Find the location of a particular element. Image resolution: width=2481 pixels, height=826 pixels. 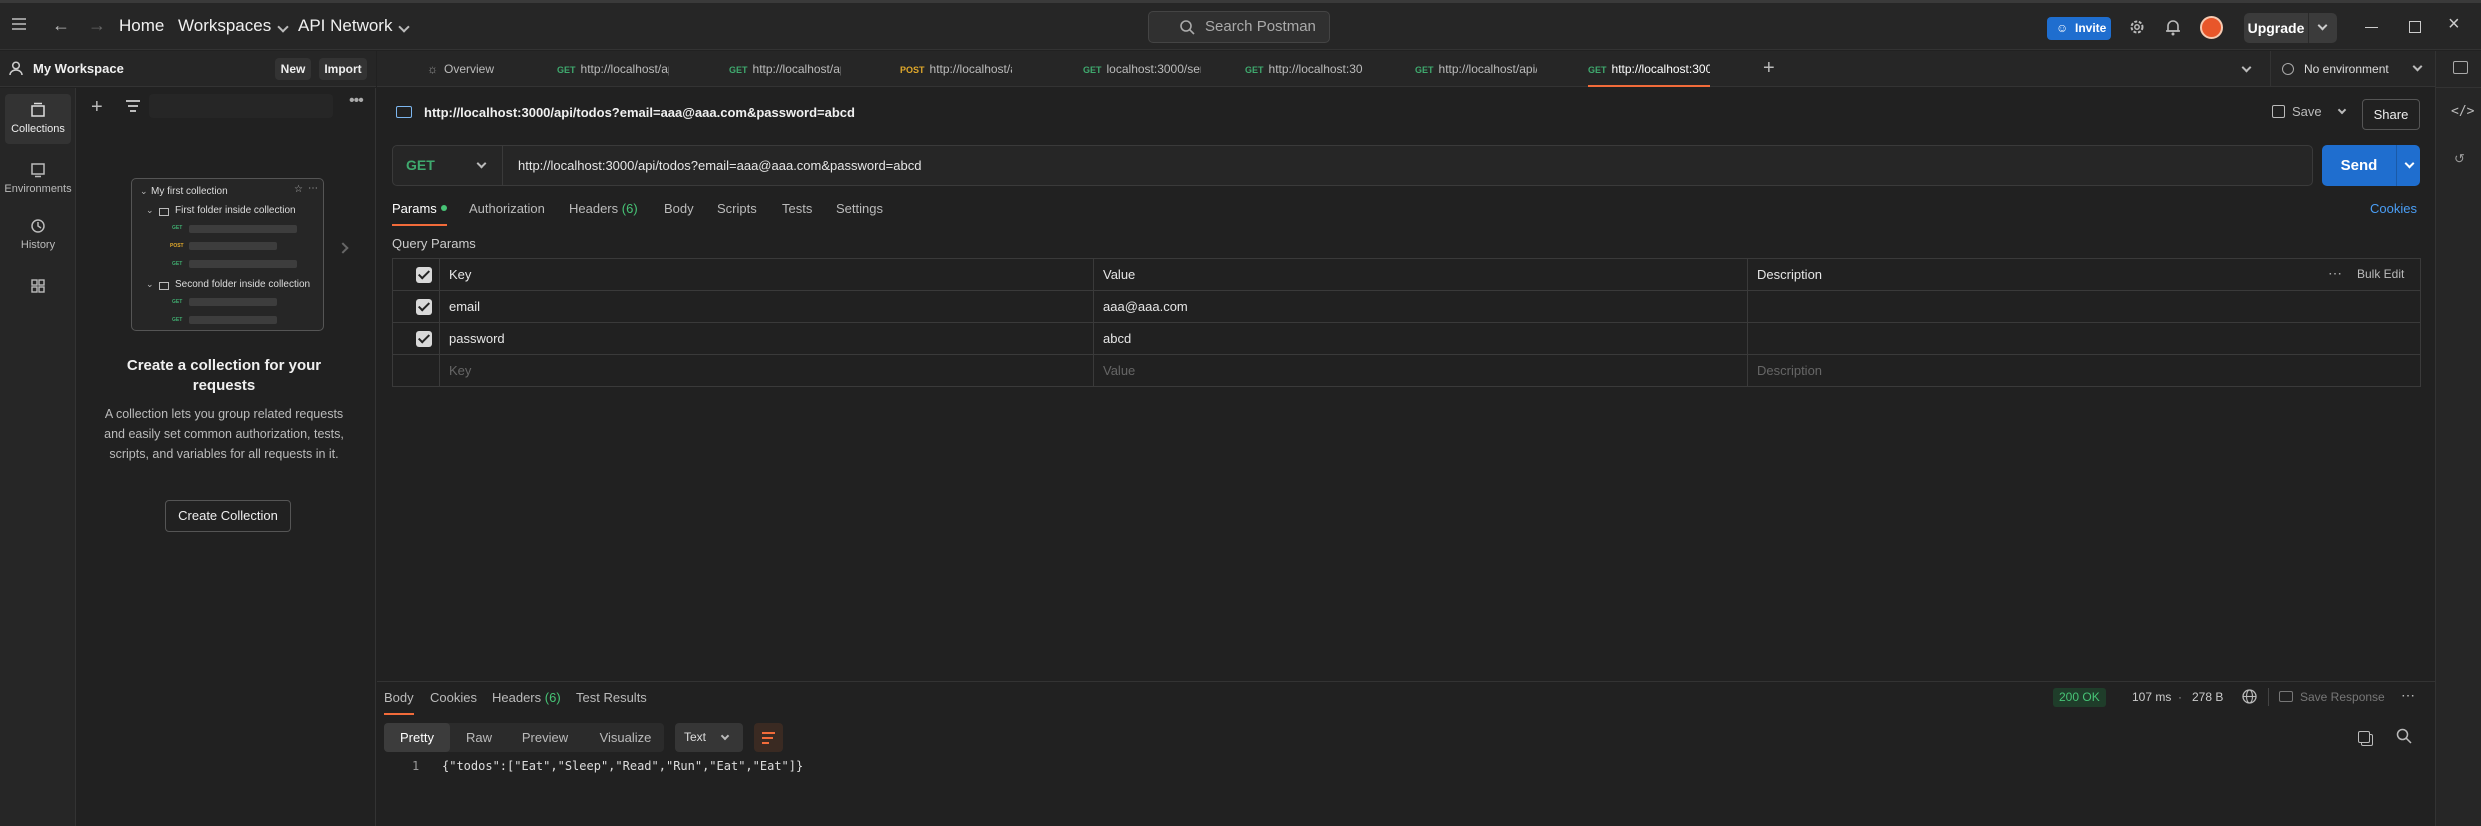

view-pretty: Pretty is located at coordinates (417, 737).